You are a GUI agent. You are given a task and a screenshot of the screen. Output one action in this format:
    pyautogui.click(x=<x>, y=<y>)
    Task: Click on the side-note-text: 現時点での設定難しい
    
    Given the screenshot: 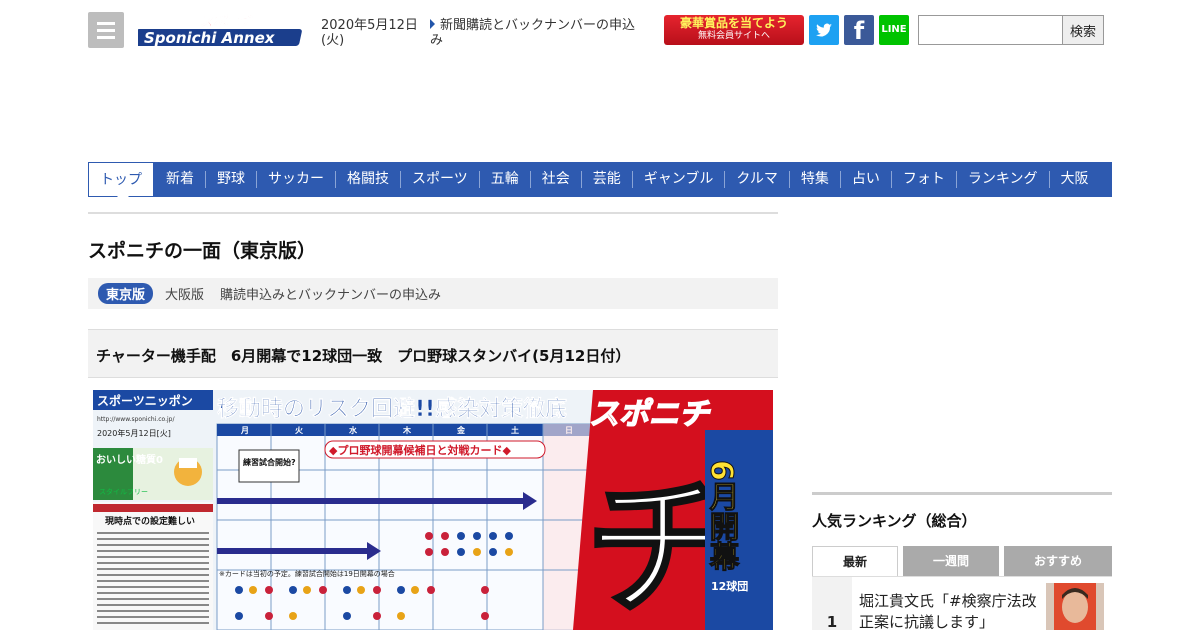 What is the action you would take?
    pyautogui.click(x=150, y=521)
    